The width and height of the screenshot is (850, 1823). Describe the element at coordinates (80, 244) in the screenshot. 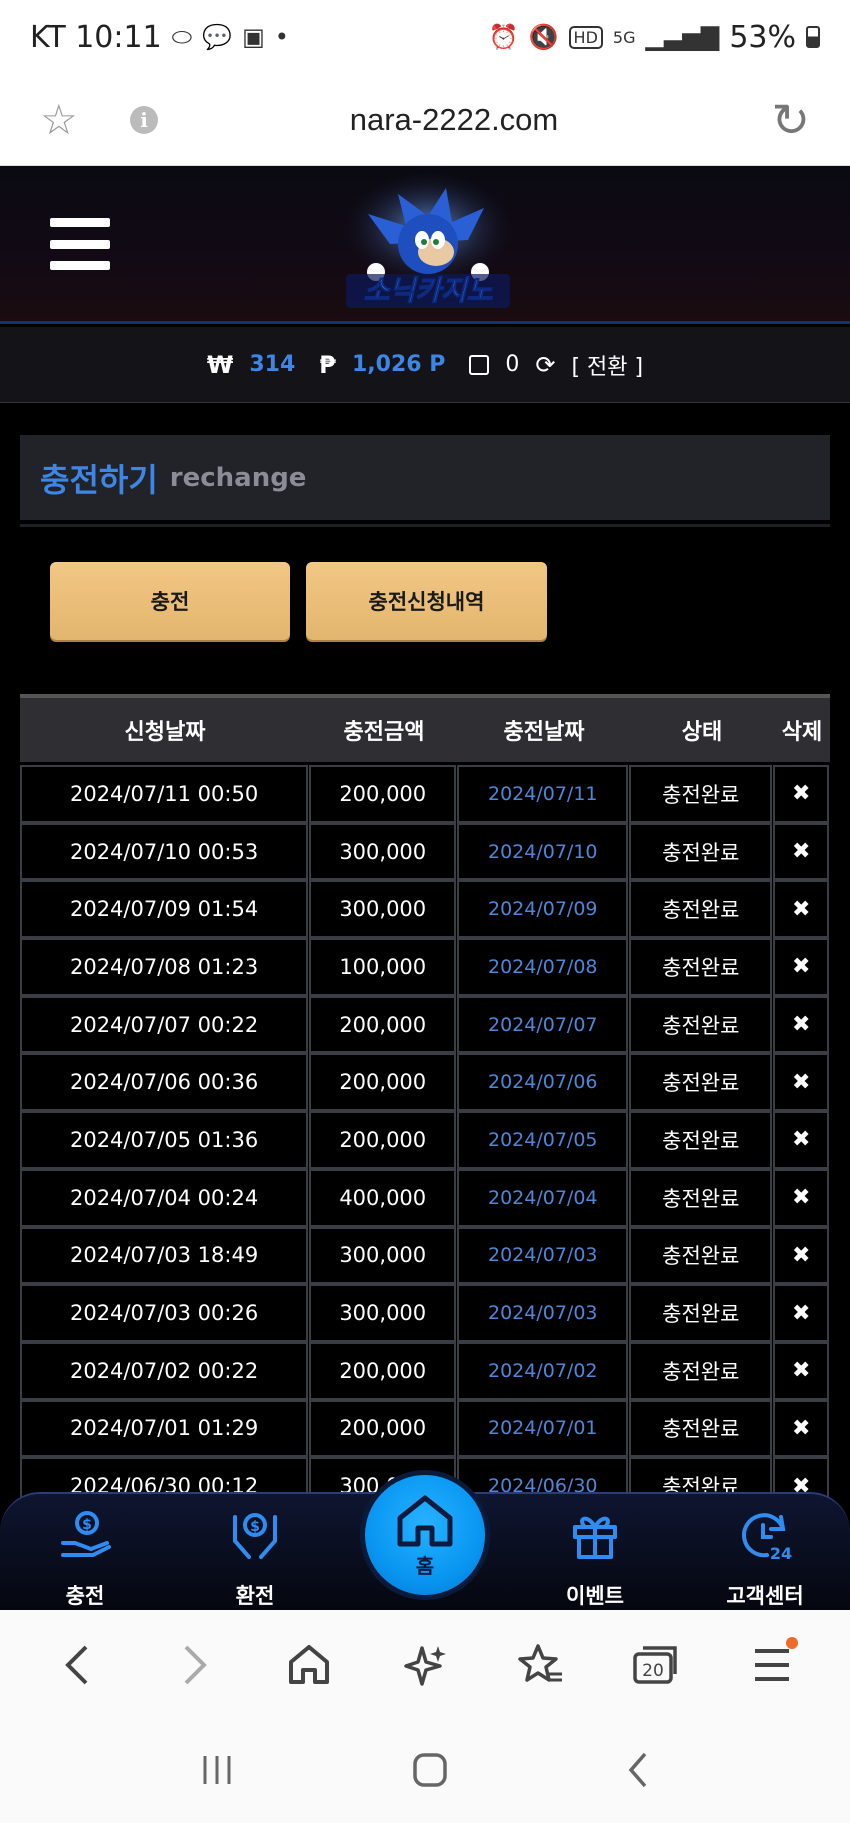

I see `hamburger-menu-icon` at that location.